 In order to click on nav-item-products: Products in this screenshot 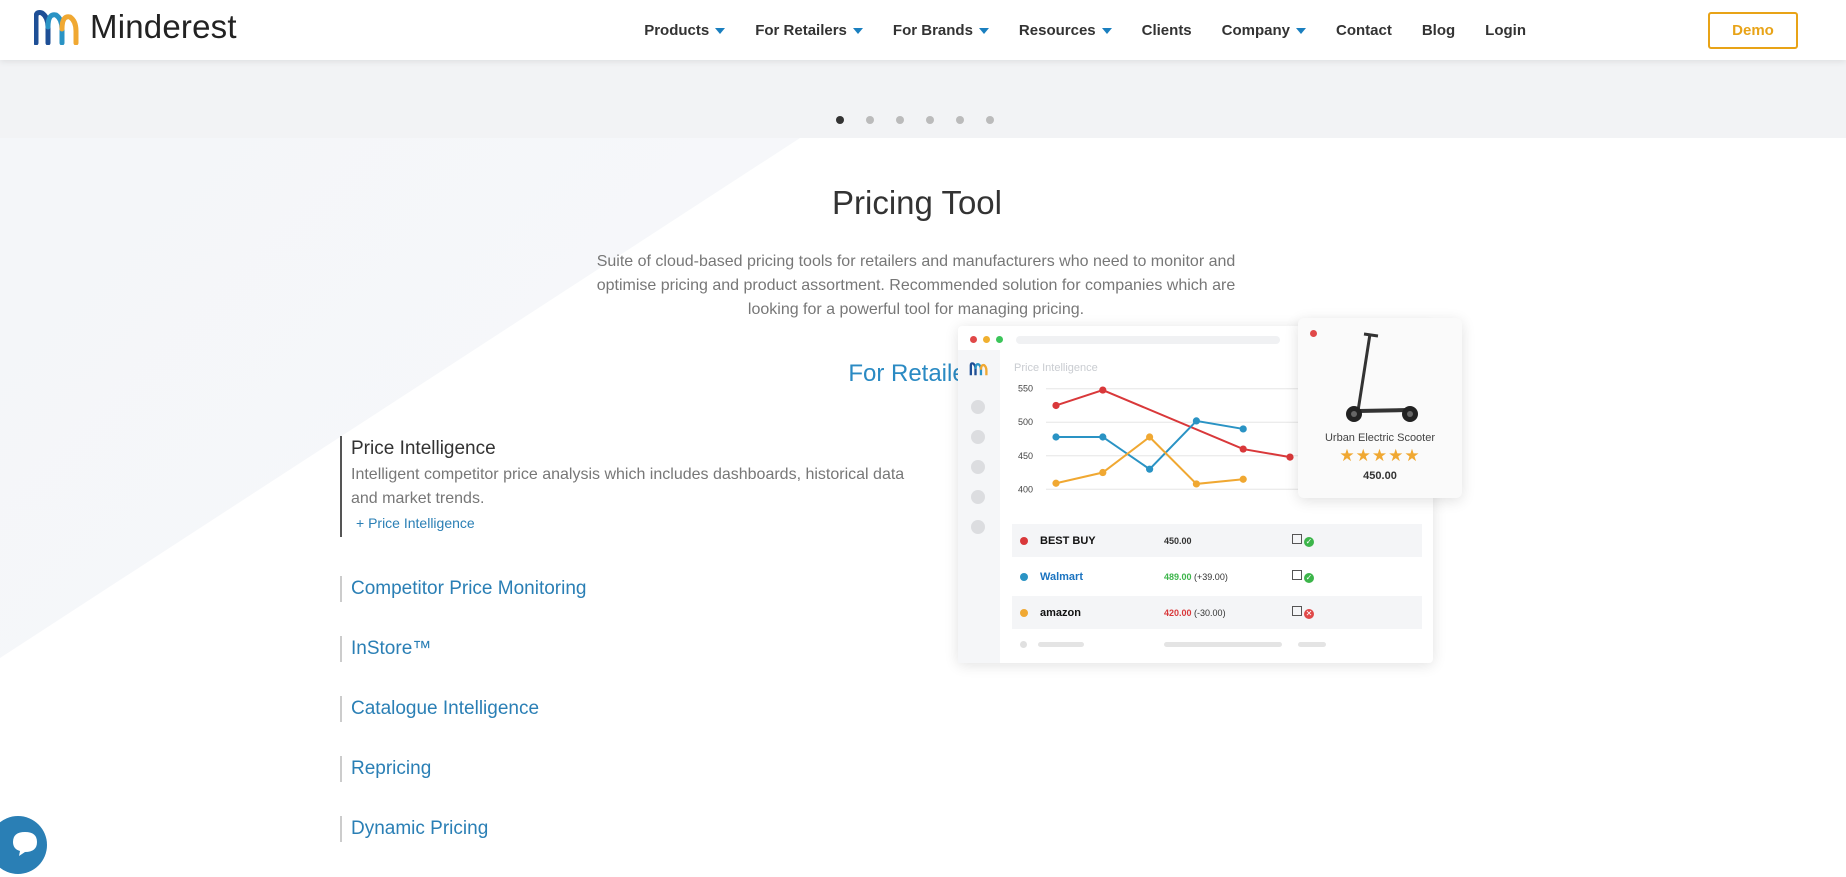, I will do `click(685, 30)`.